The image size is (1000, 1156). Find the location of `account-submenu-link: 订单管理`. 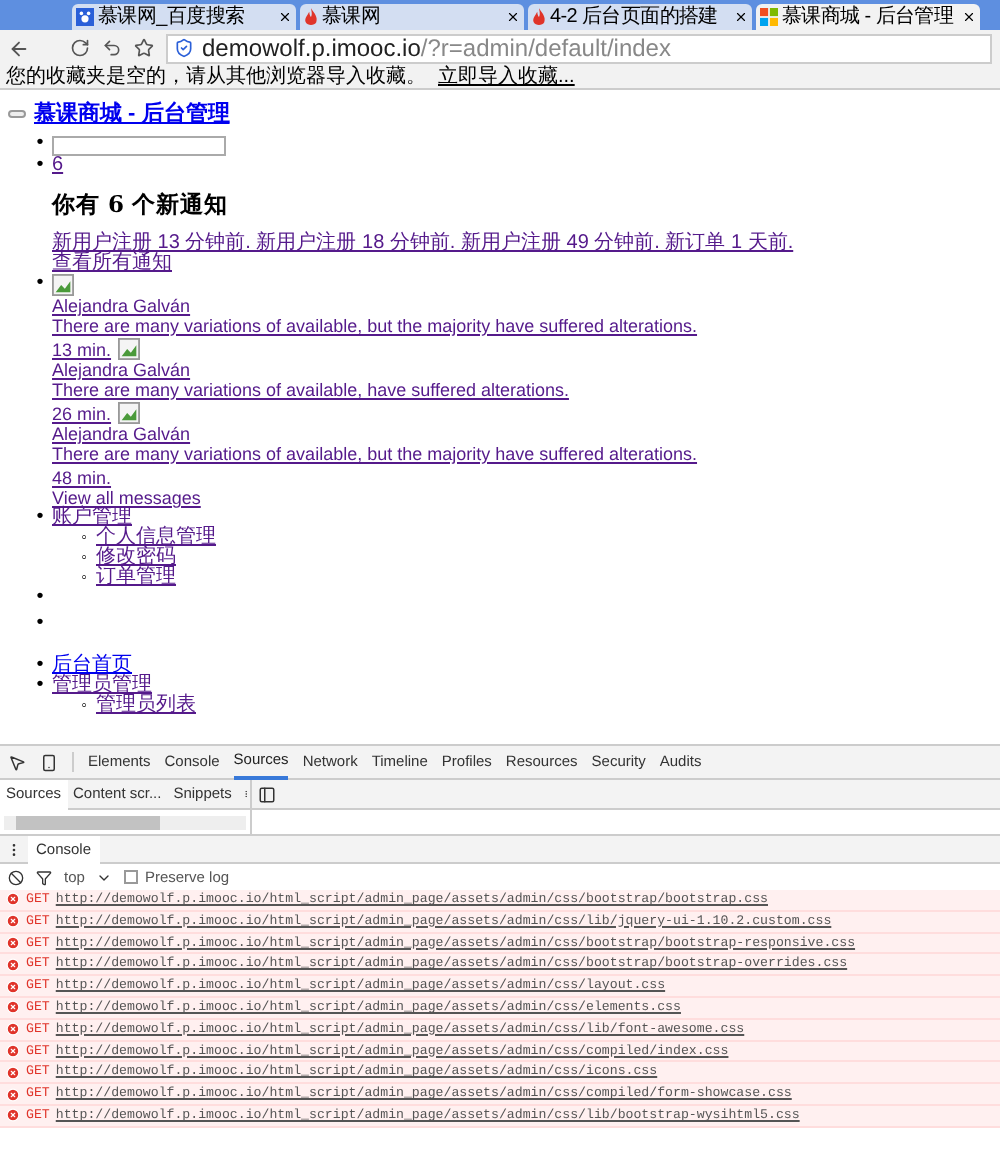

account-submenu-link: 订单管理 is located at coordinates (136, 577).